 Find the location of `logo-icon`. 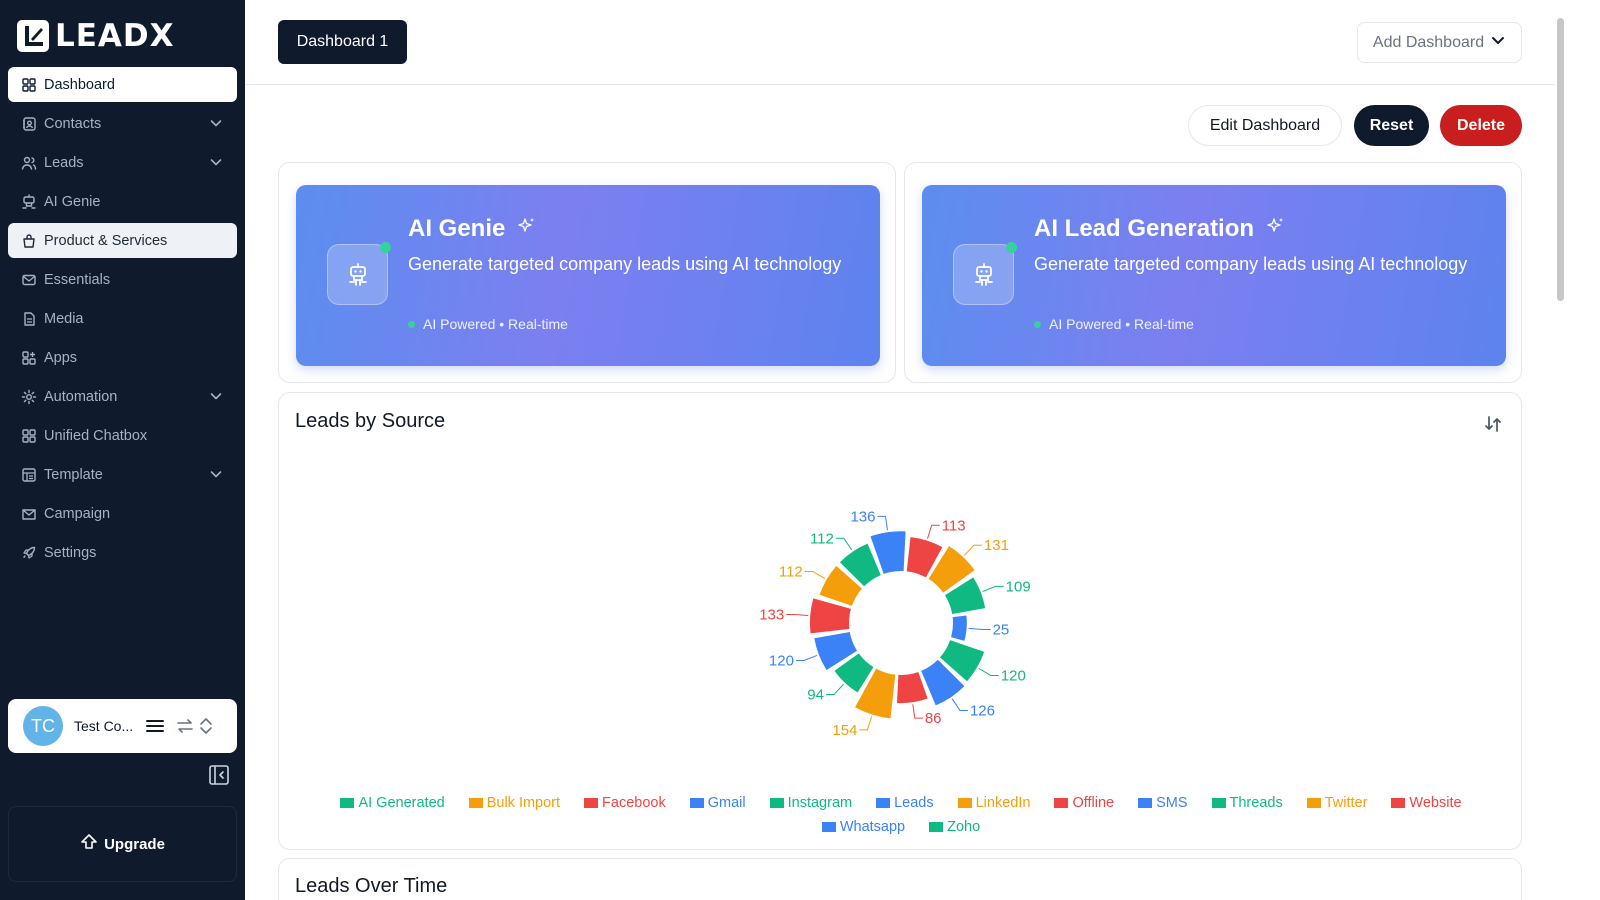

logo-icon is located at coordinates (33, 36).